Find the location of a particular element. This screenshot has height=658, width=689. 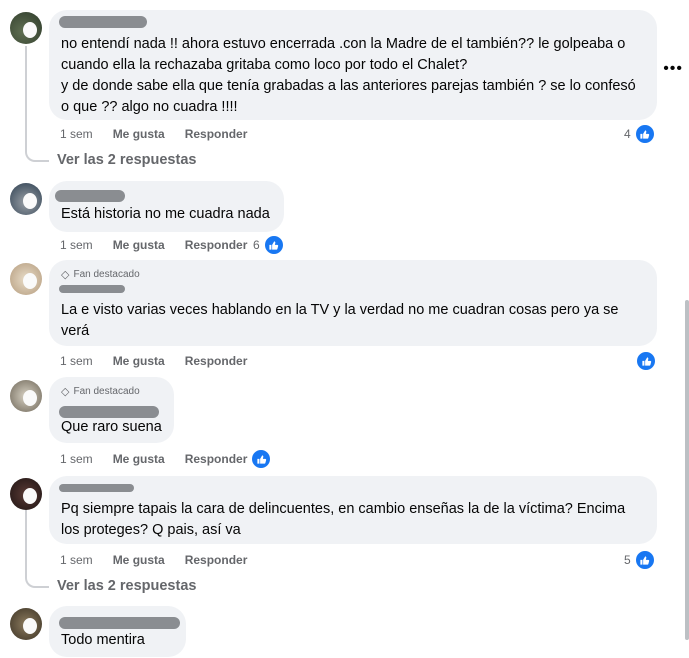

comment-text: los proteges? Q pais, así va is located at coordinates (151, 530).